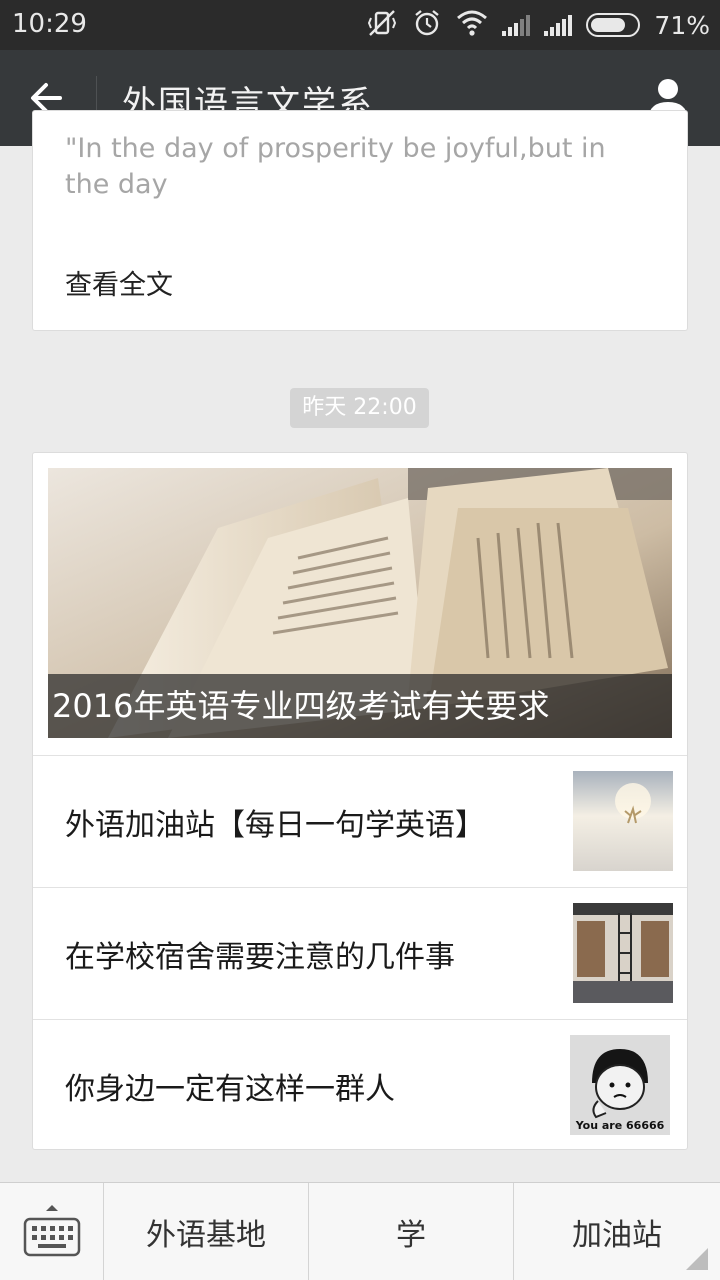  What do you see at coordinates (360, 25) in the screenshot?
I see `status-bar: 10:29 71%` at bounding box center [360, 25].